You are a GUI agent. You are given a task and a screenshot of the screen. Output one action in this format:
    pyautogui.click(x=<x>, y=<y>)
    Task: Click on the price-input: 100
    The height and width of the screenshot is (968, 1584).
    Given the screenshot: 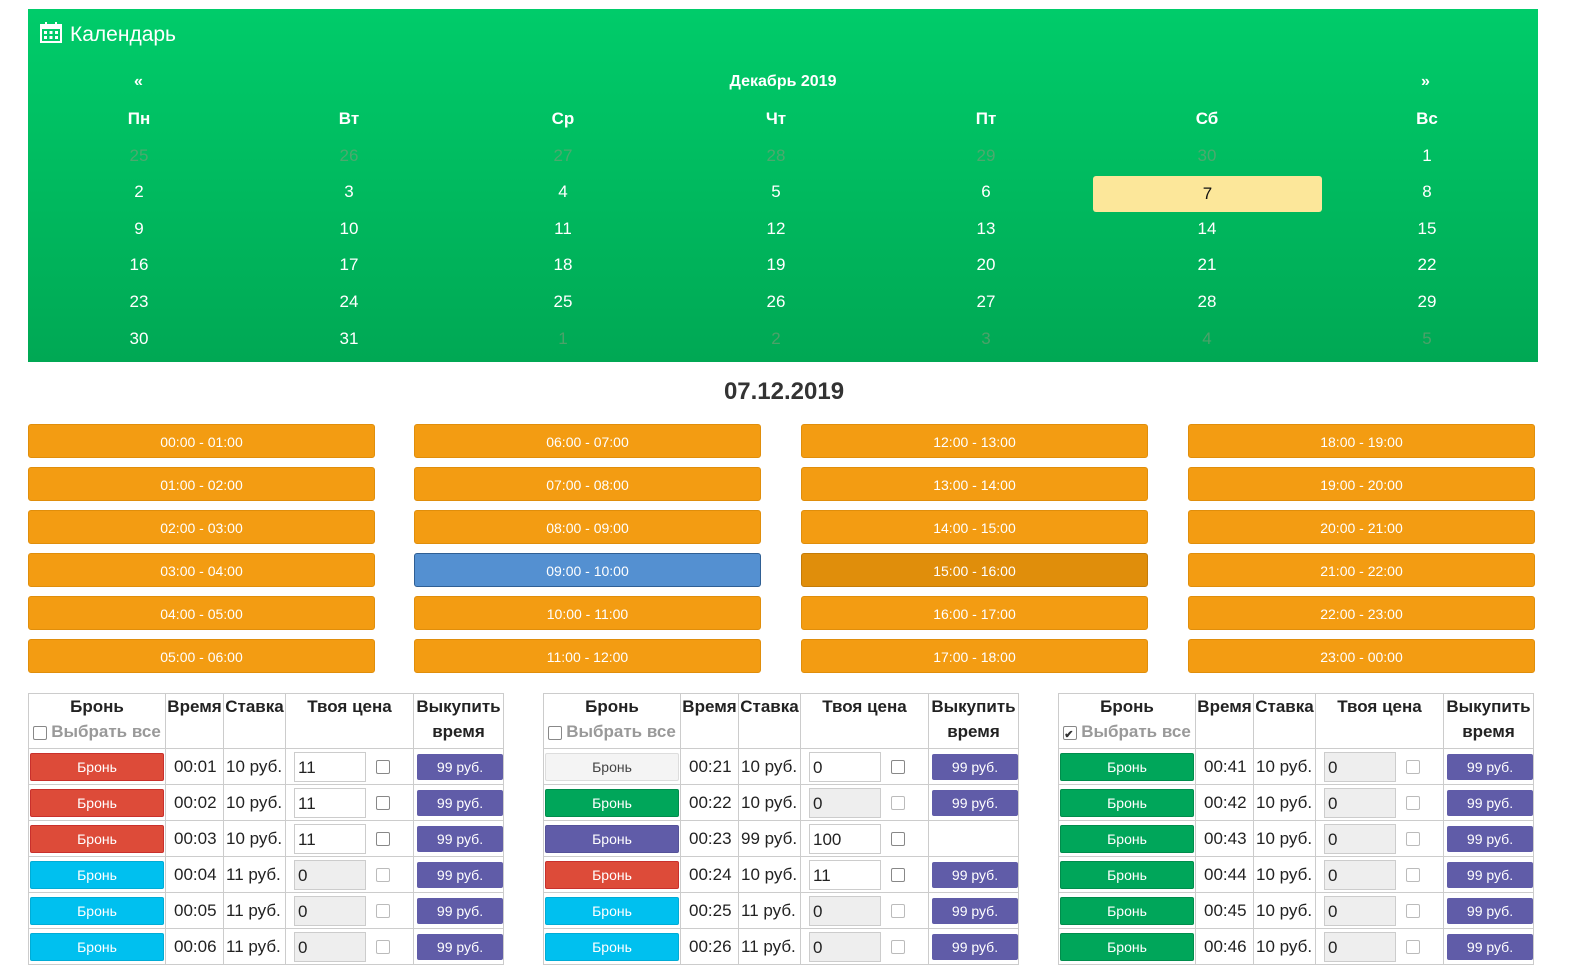 What is the action you would take?
    pyautogui.click(x=845, y=838)
    